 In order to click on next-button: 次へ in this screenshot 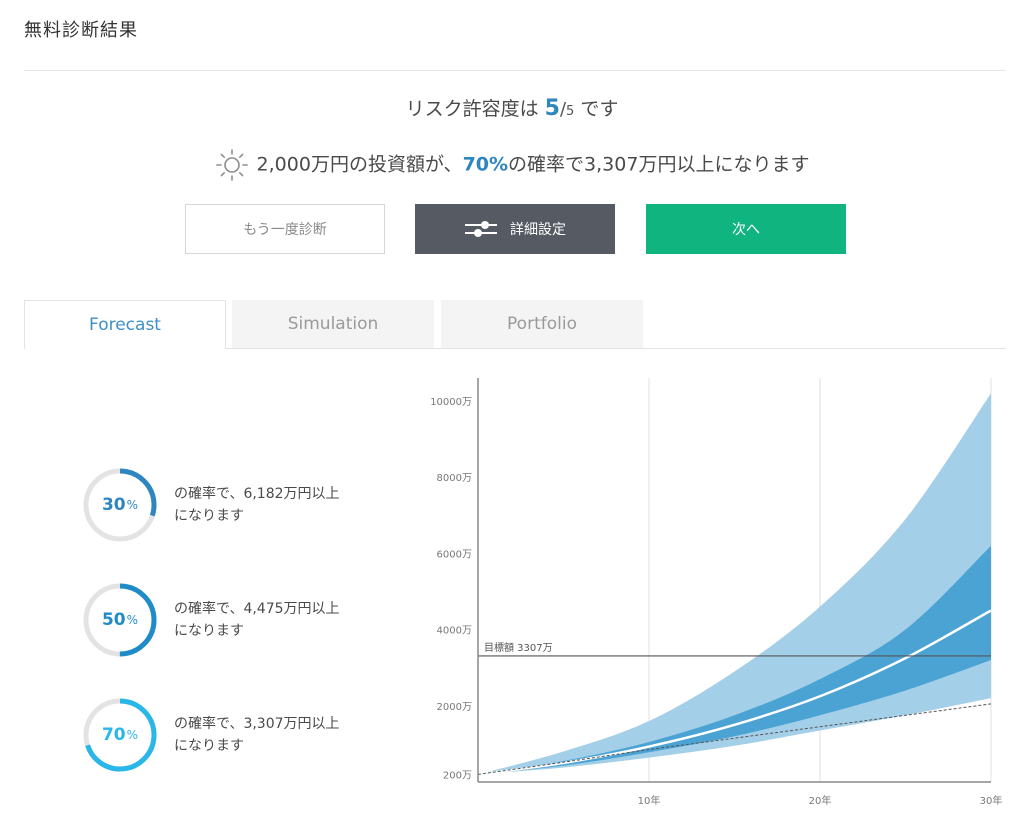, I will do `click(746, 229)`.